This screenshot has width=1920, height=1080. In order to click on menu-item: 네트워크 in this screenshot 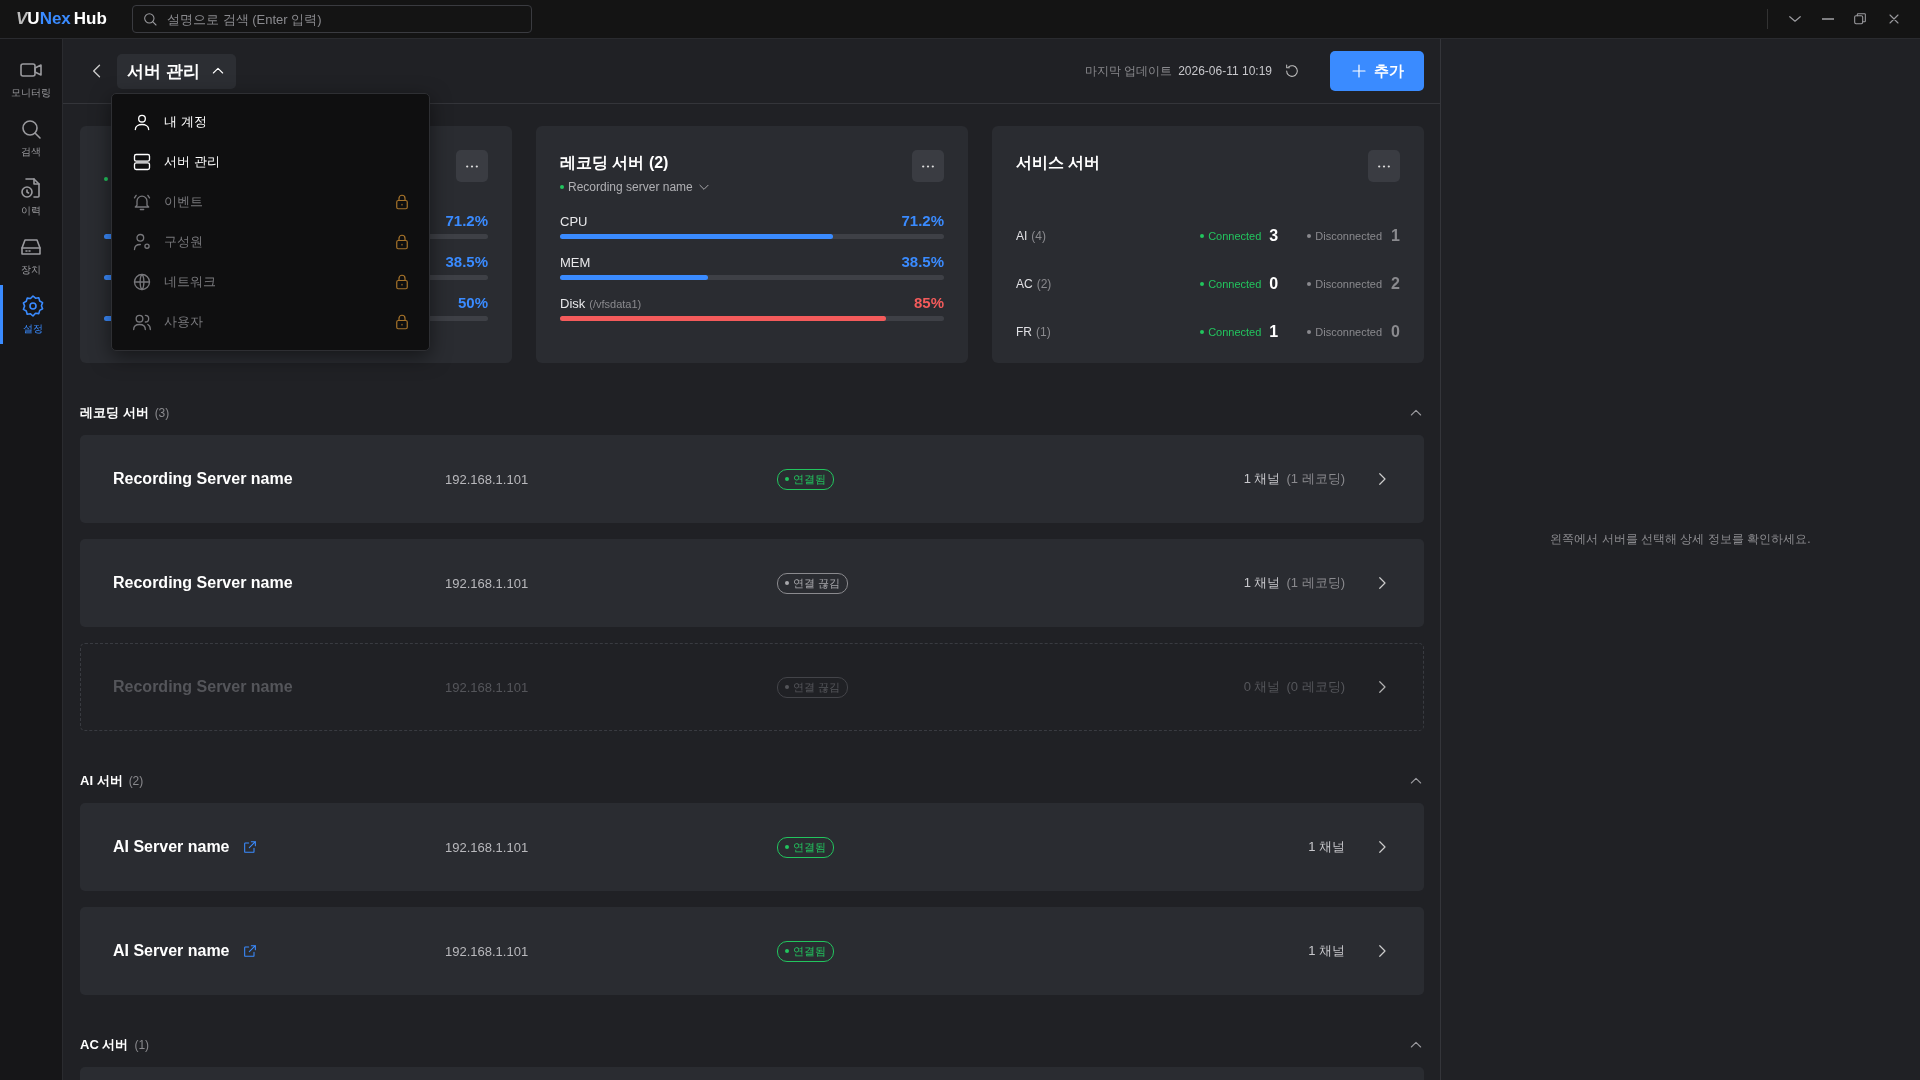, I will do `click(270, 282)`.